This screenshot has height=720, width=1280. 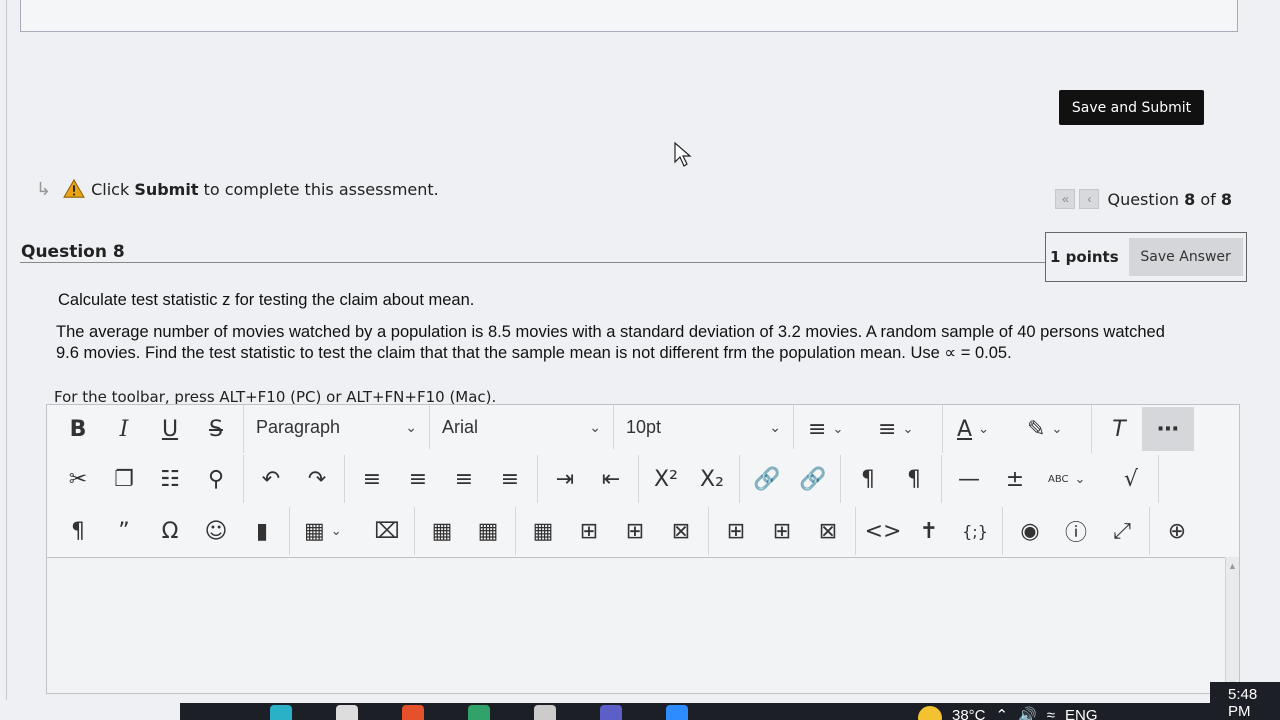 I want to click on unlink-icon: 🔗, so click(x=813, y=479).